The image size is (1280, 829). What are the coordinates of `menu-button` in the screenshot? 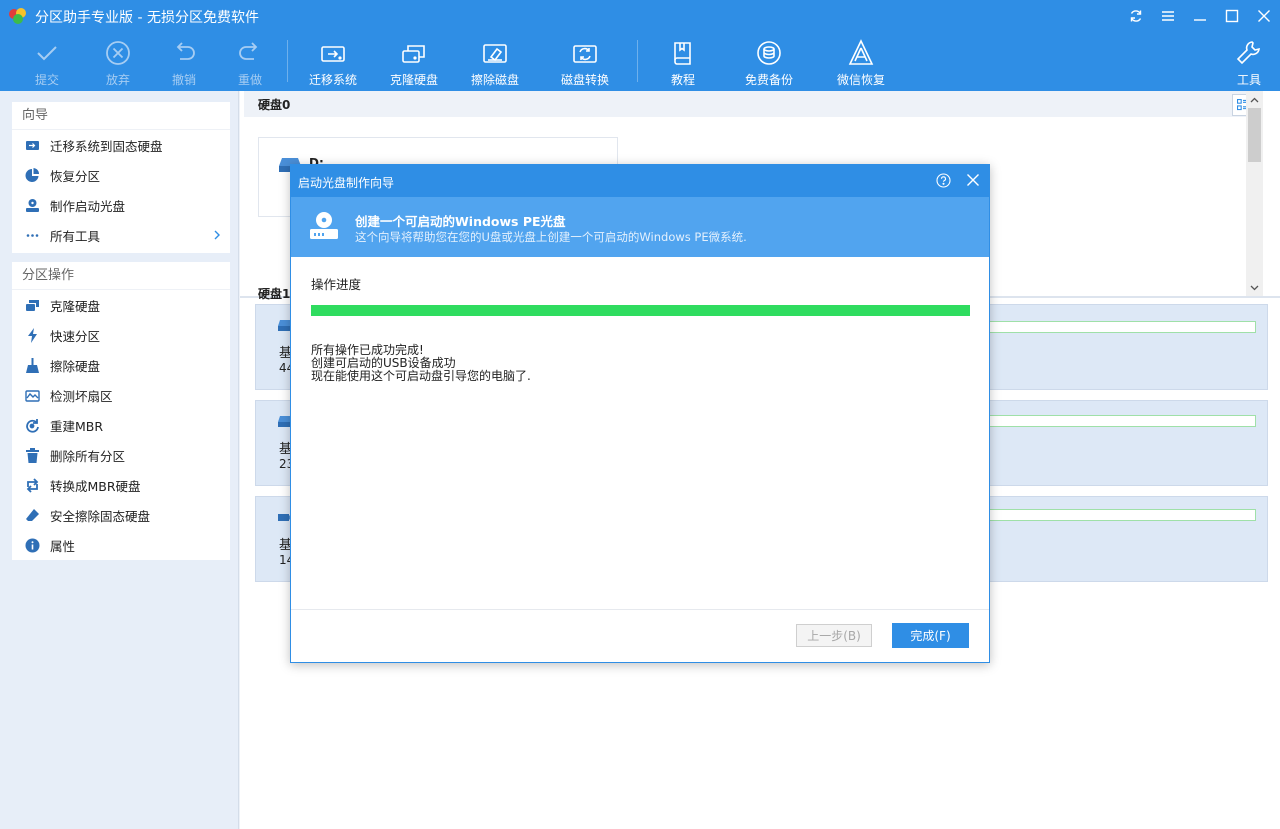 It's located at (1168, 16).